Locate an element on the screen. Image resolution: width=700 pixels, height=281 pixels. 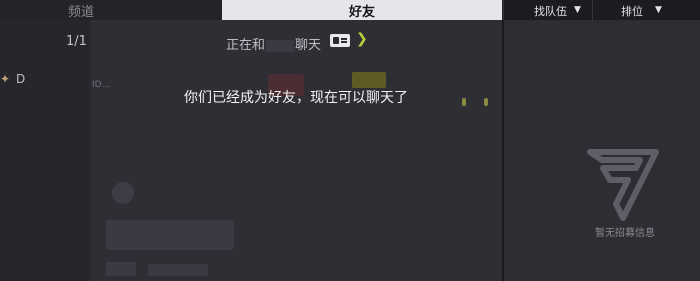
find-team-label: 找队伍 is located at coordinates (550, 11).